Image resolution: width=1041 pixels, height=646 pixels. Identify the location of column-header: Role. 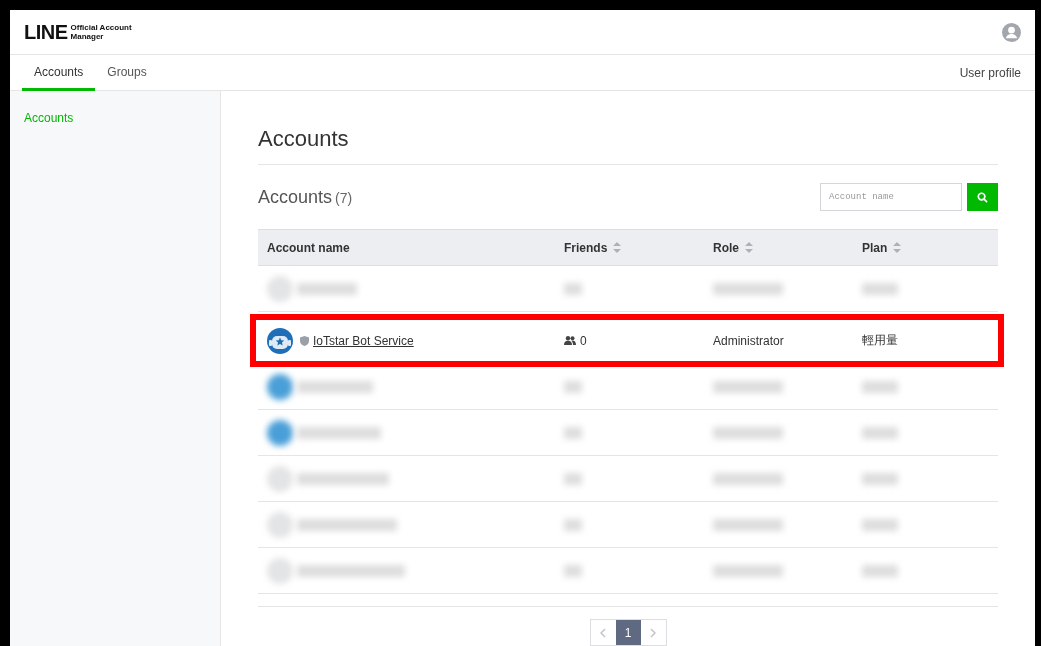
(726, 247).